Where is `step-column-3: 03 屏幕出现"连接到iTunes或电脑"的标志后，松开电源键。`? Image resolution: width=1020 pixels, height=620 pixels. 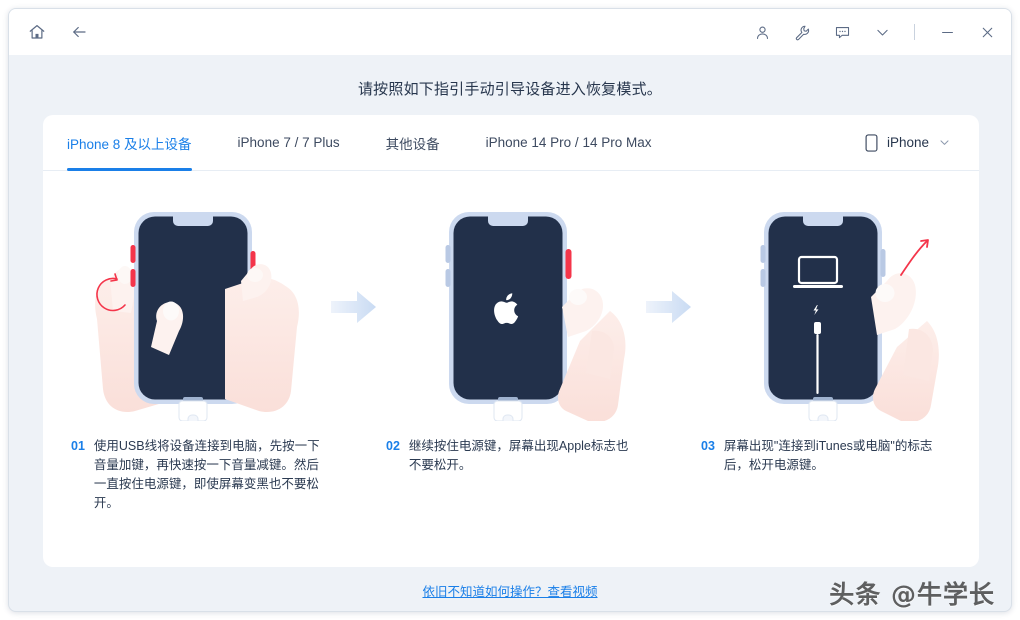 step-column-3: 03 屏幕出现"连接到iTunes或电脑"的标志后，松开电源键。 is located at coordinates (826, 334).